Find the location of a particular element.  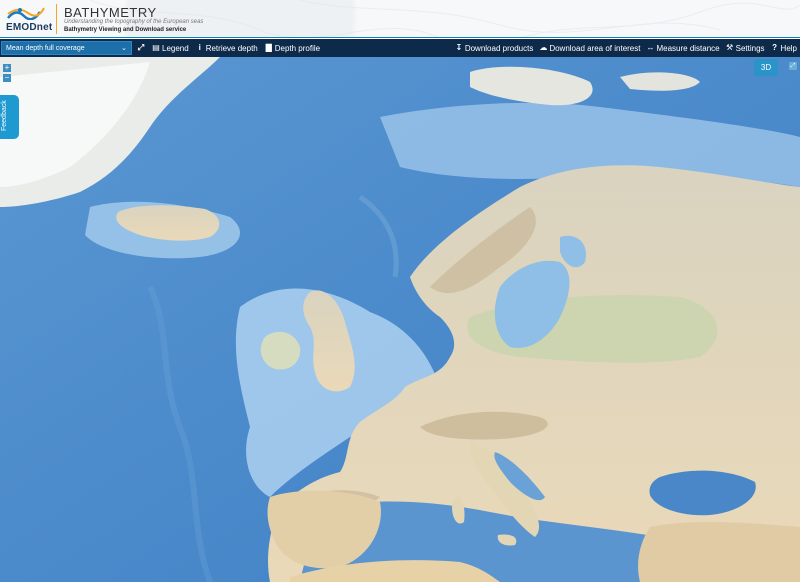

logo-text: EMODnet is located at coordinates (29, 27).